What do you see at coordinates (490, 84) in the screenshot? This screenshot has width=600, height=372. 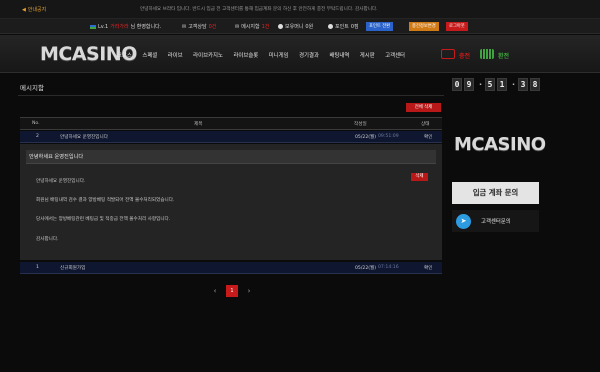 I see `clock-digit: 5` at bounding box center [490, 84].